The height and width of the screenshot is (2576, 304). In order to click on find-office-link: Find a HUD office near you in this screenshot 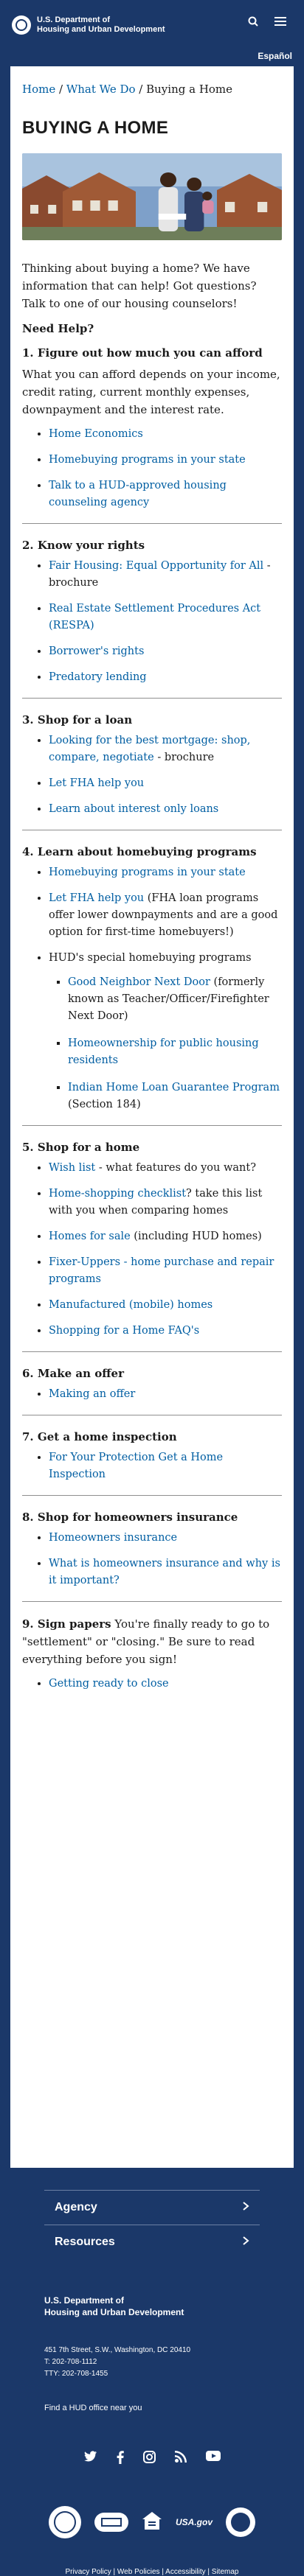, I will do `click(93, 2408)`.